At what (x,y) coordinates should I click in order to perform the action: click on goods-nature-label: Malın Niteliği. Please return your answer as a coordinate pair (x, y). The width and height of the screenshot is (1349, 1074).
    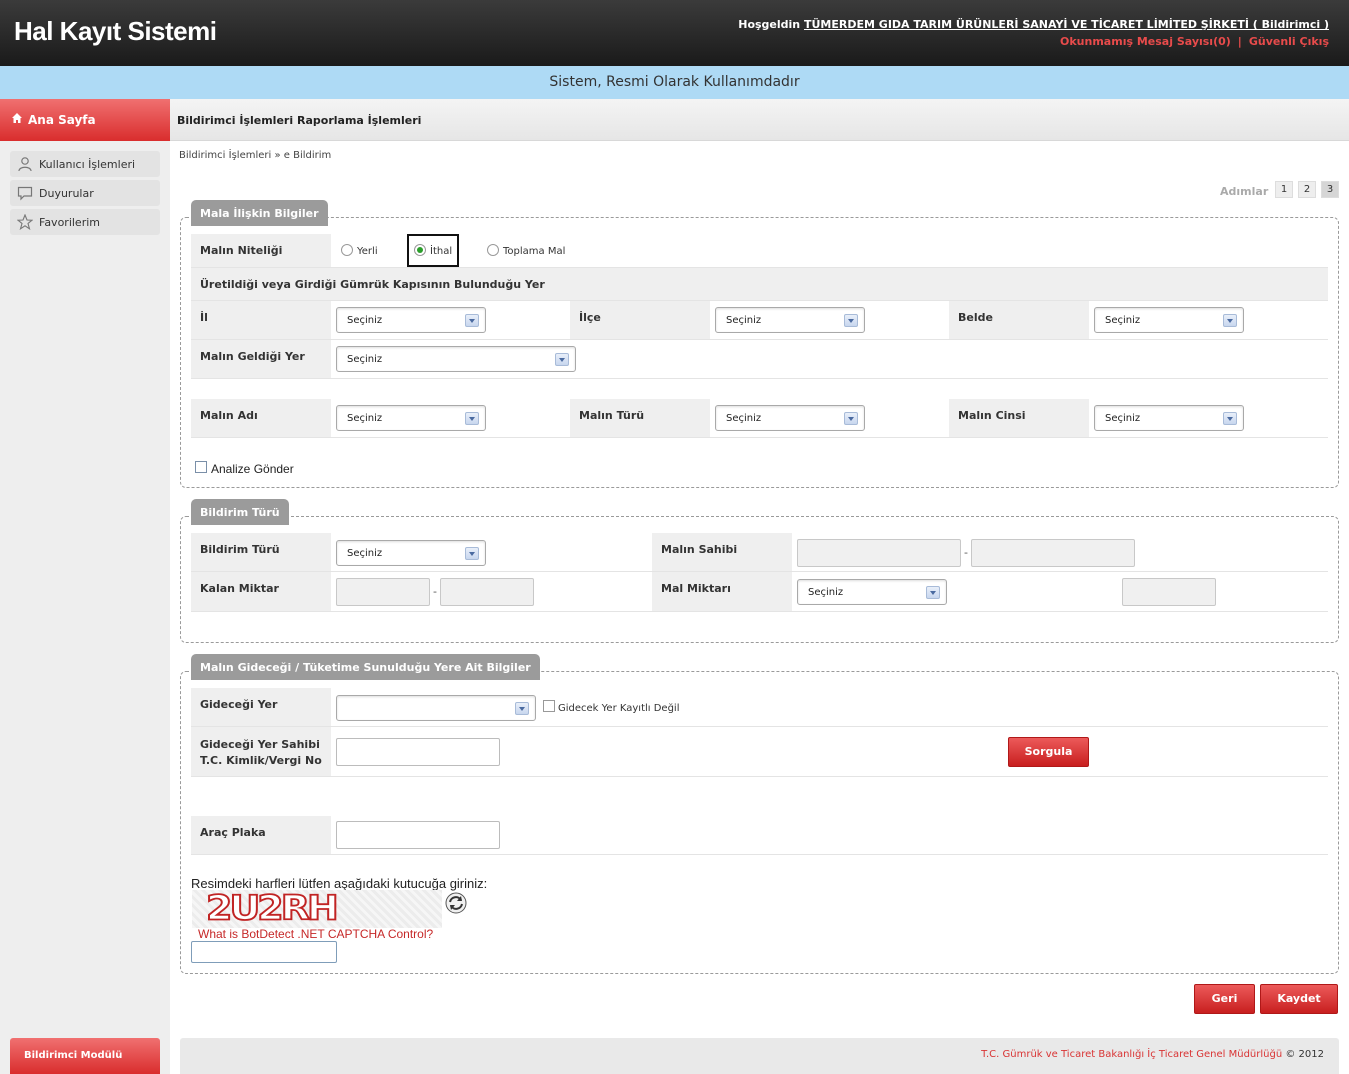
    Looking at the image, I should click on (261, 250).